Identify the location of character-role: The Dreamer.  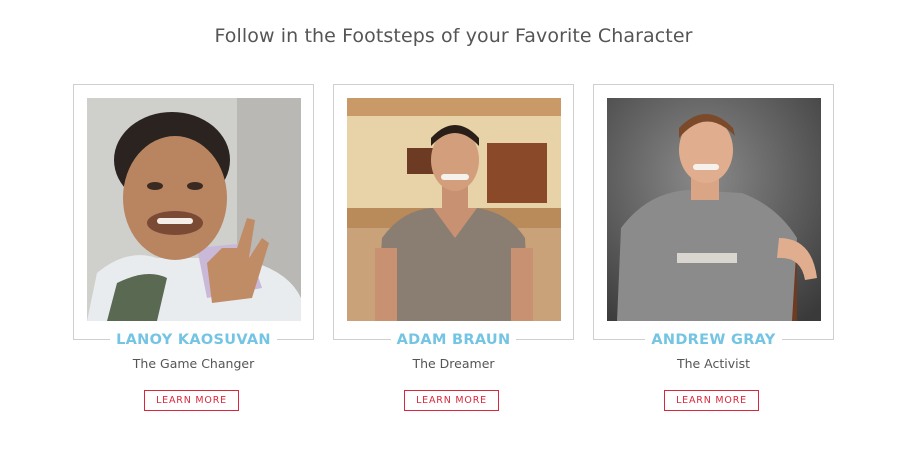
(453, 363).